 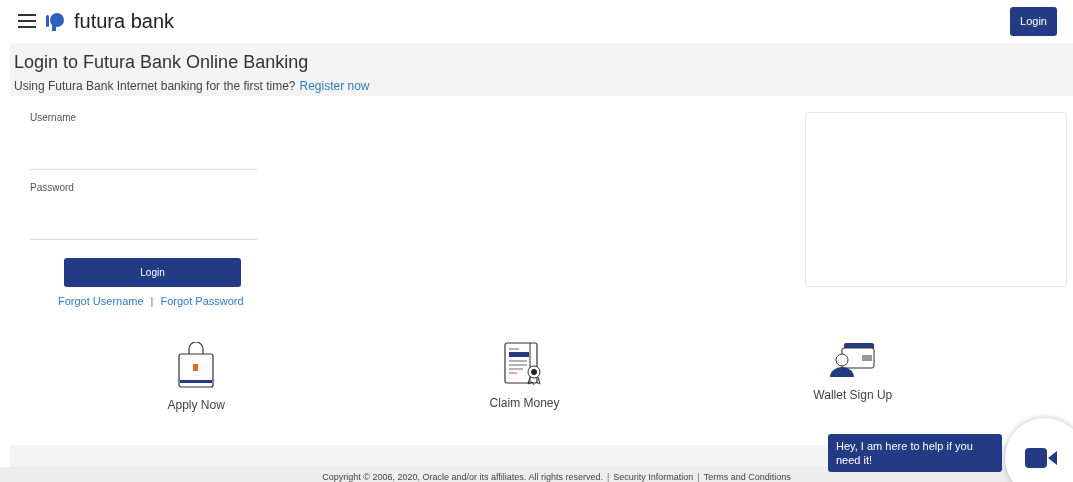 I want to click on footer-link: Terms and Conditions, so click(x=747, y=477).